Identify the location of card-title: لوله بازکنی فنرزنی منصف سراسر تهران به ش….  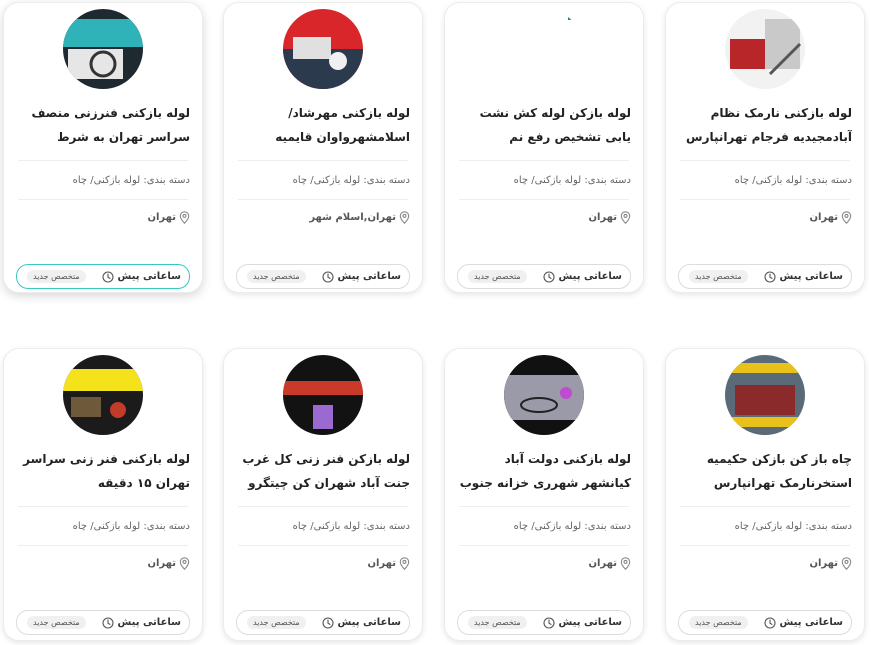
(103, 125).